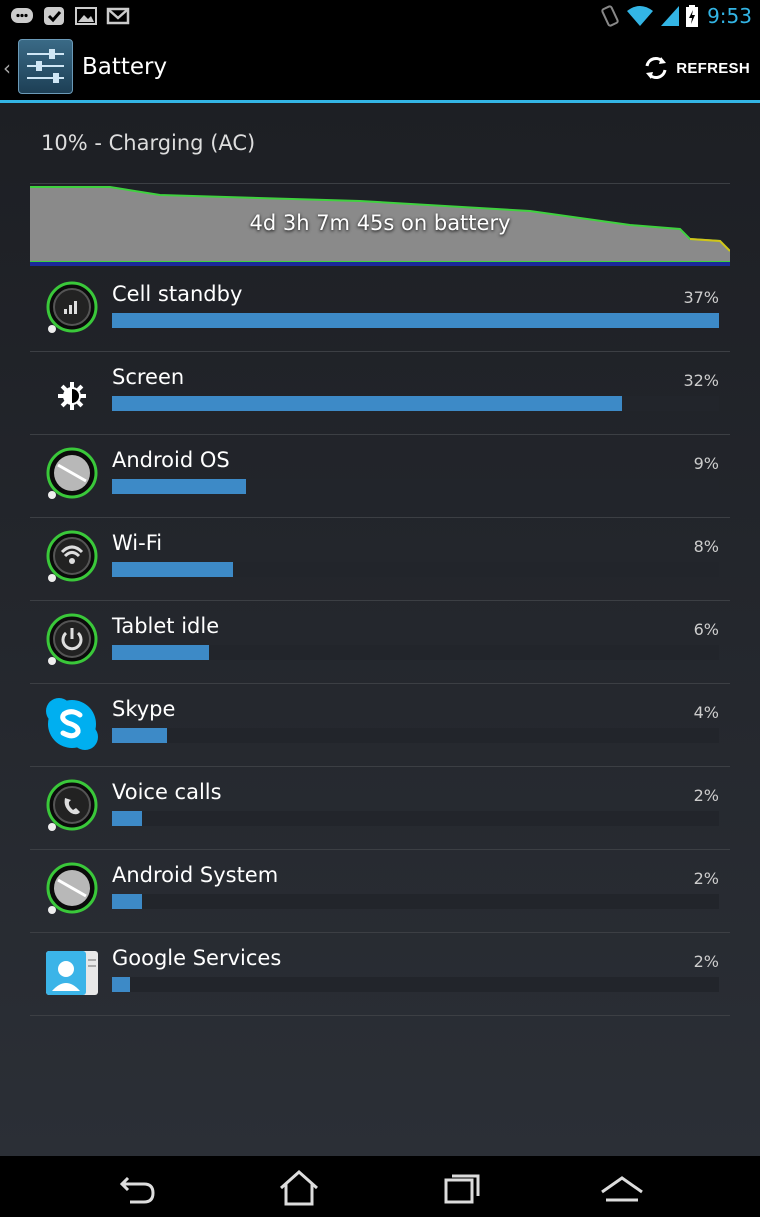 This screenshot has height=1217, width=760. What do you see at coordinates (197, 958) in the screenshot?
I see `usage-item-label: Google Services` at bounding box center [197, 958].